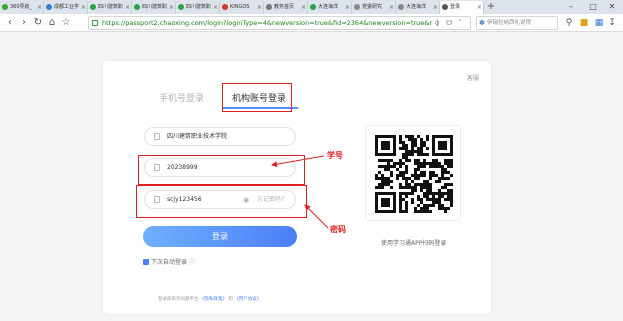 Image resolution: width=623 pixels, height=321 pixels. What do you see at coordinates (316, 216) in the screenshot?
I see `arrow-password` at bounding box center [316, 216].